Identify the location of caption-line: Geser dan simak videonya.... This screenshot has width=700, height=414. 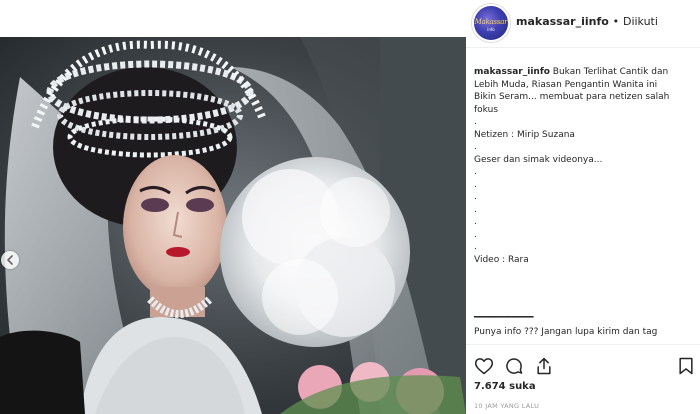
(585, 160).